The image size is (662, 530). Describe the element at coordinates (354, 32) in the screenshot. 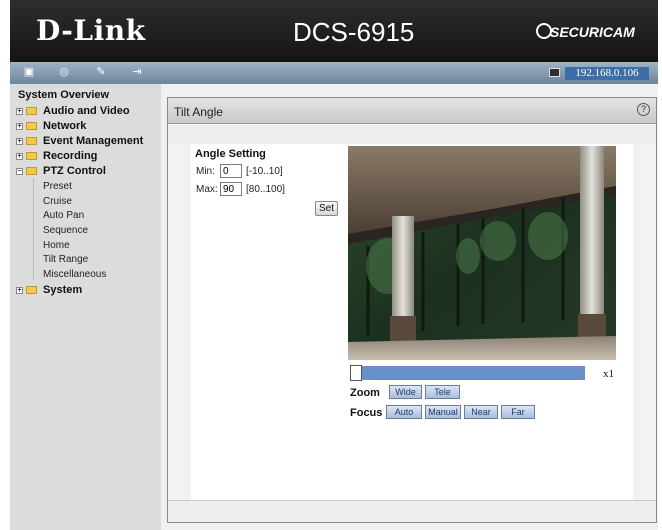

I see `model-name: DCS-6915` at that location.